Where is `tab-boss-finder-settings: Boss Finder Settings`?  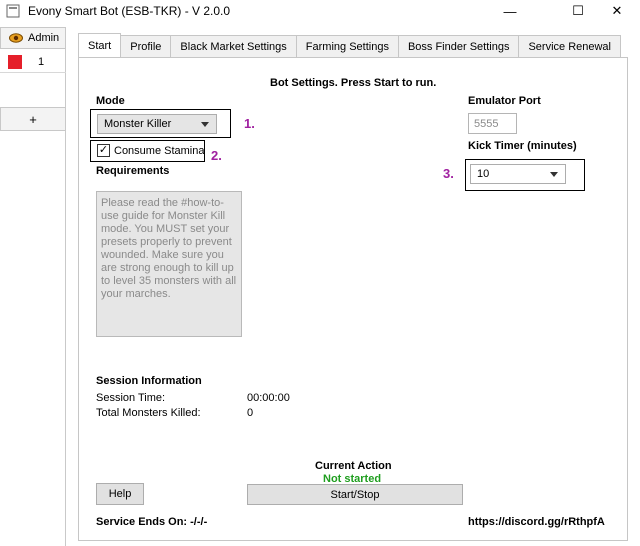 tab-boss-finder-settings: Boss Finder Settings is located at coordinates (458, 46).